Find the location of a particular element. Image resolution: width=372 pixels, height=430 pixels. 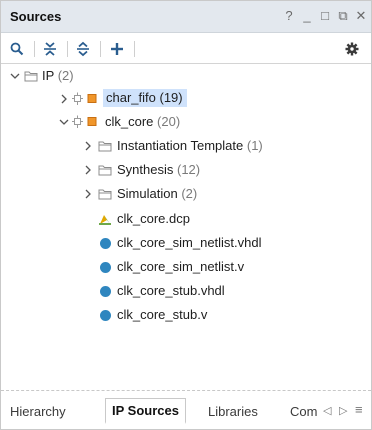

panel-titlebar: Sources ? _ □ ⧉ ✕ is located at coordinates (186, 17).